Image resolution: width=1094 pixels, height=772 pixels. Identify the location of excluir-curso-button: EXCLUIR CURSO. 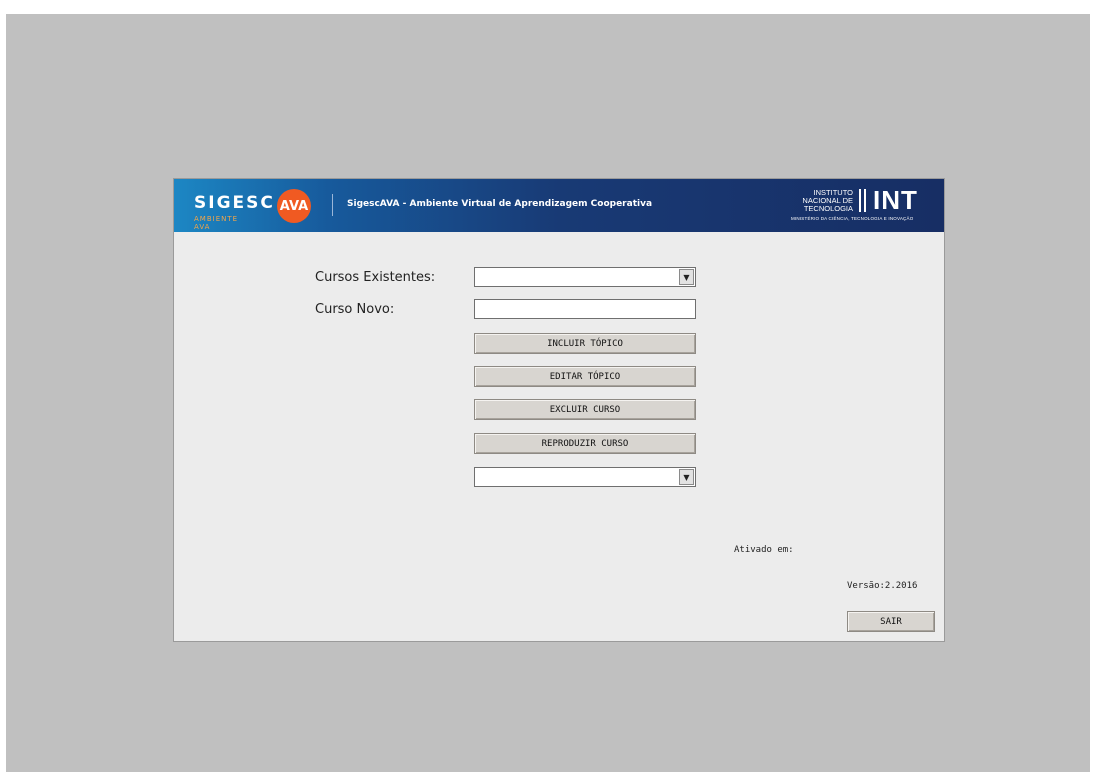
(585, 409).